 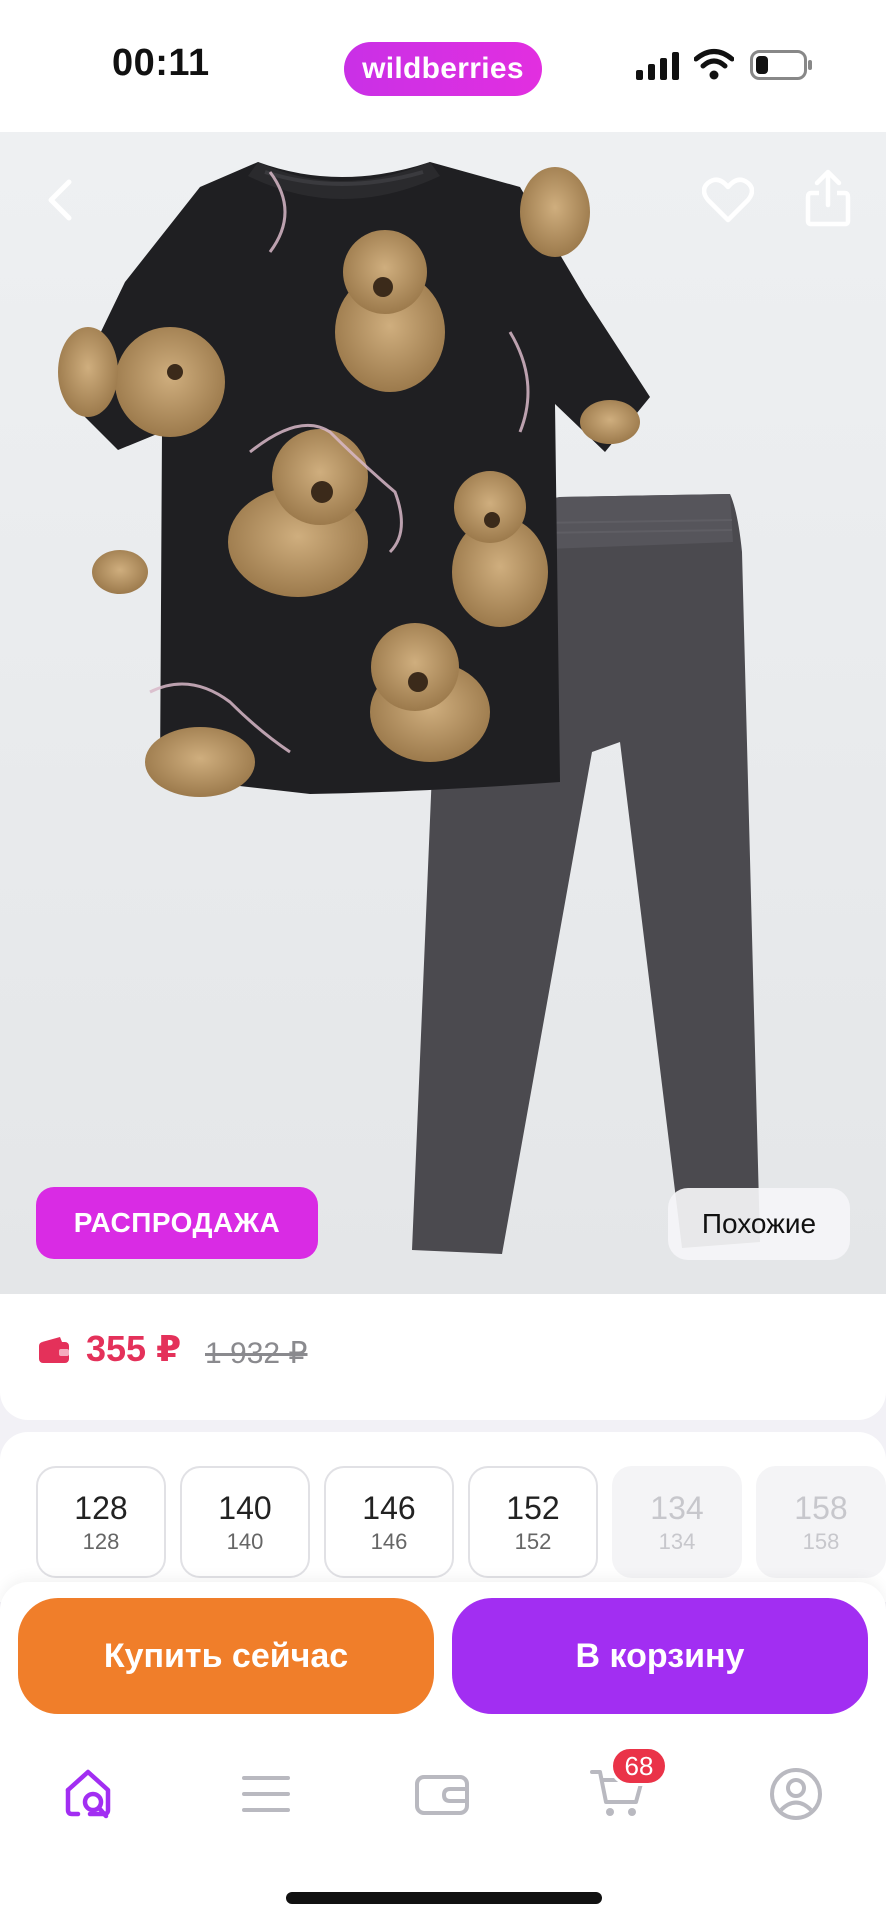 What do you see at coordinates (256, 1353) in the screenshot?
I see `old-price: 1 932 ₽` at bounding box center [256, 1353].